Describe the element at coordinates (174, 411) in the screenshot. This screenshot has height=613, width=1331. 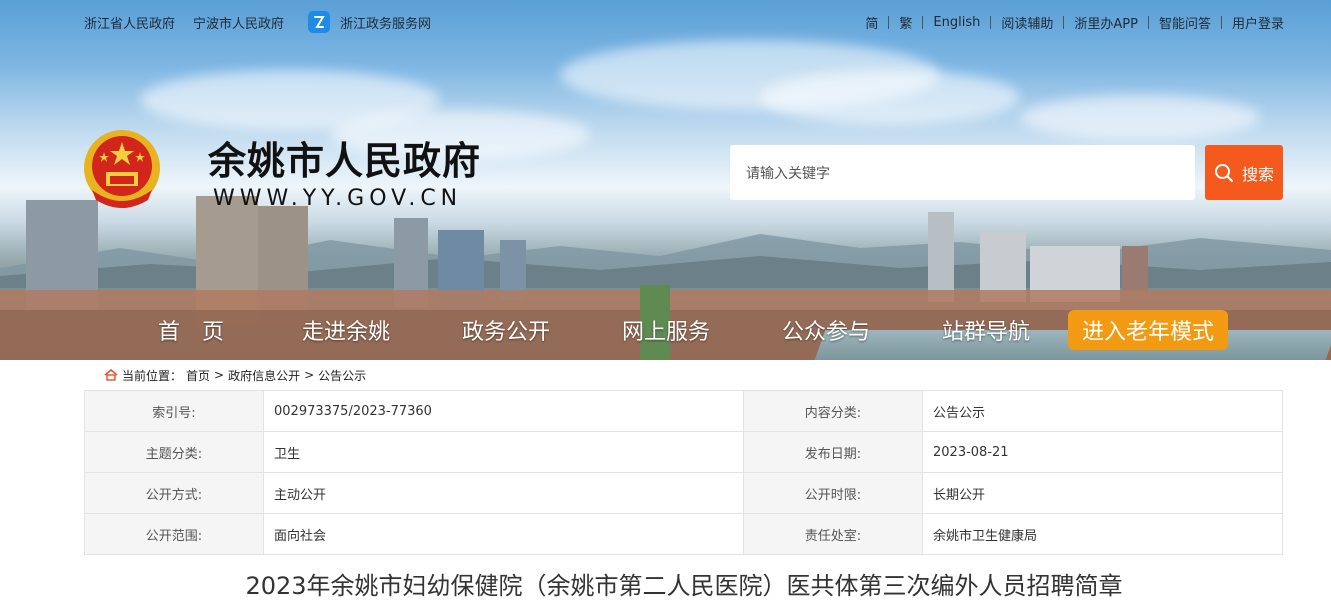
I see `table-key: 索引号:` at that location.